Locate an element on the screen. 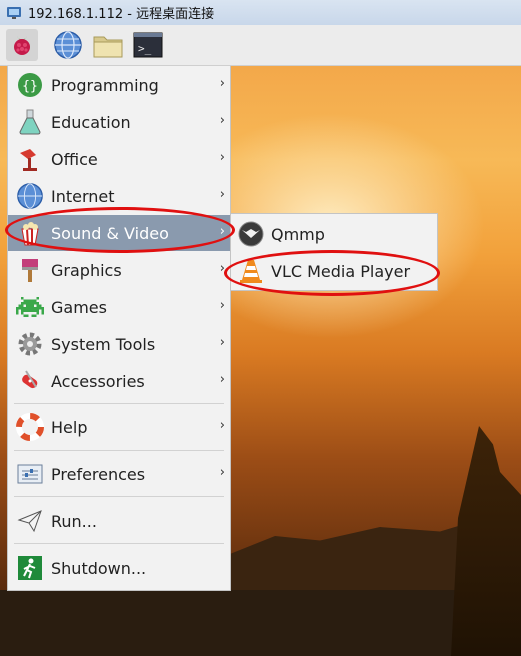 This screenshot has width=521, height=656. menu-item-graphics: Graphics › is located at coordinates (119, 270).